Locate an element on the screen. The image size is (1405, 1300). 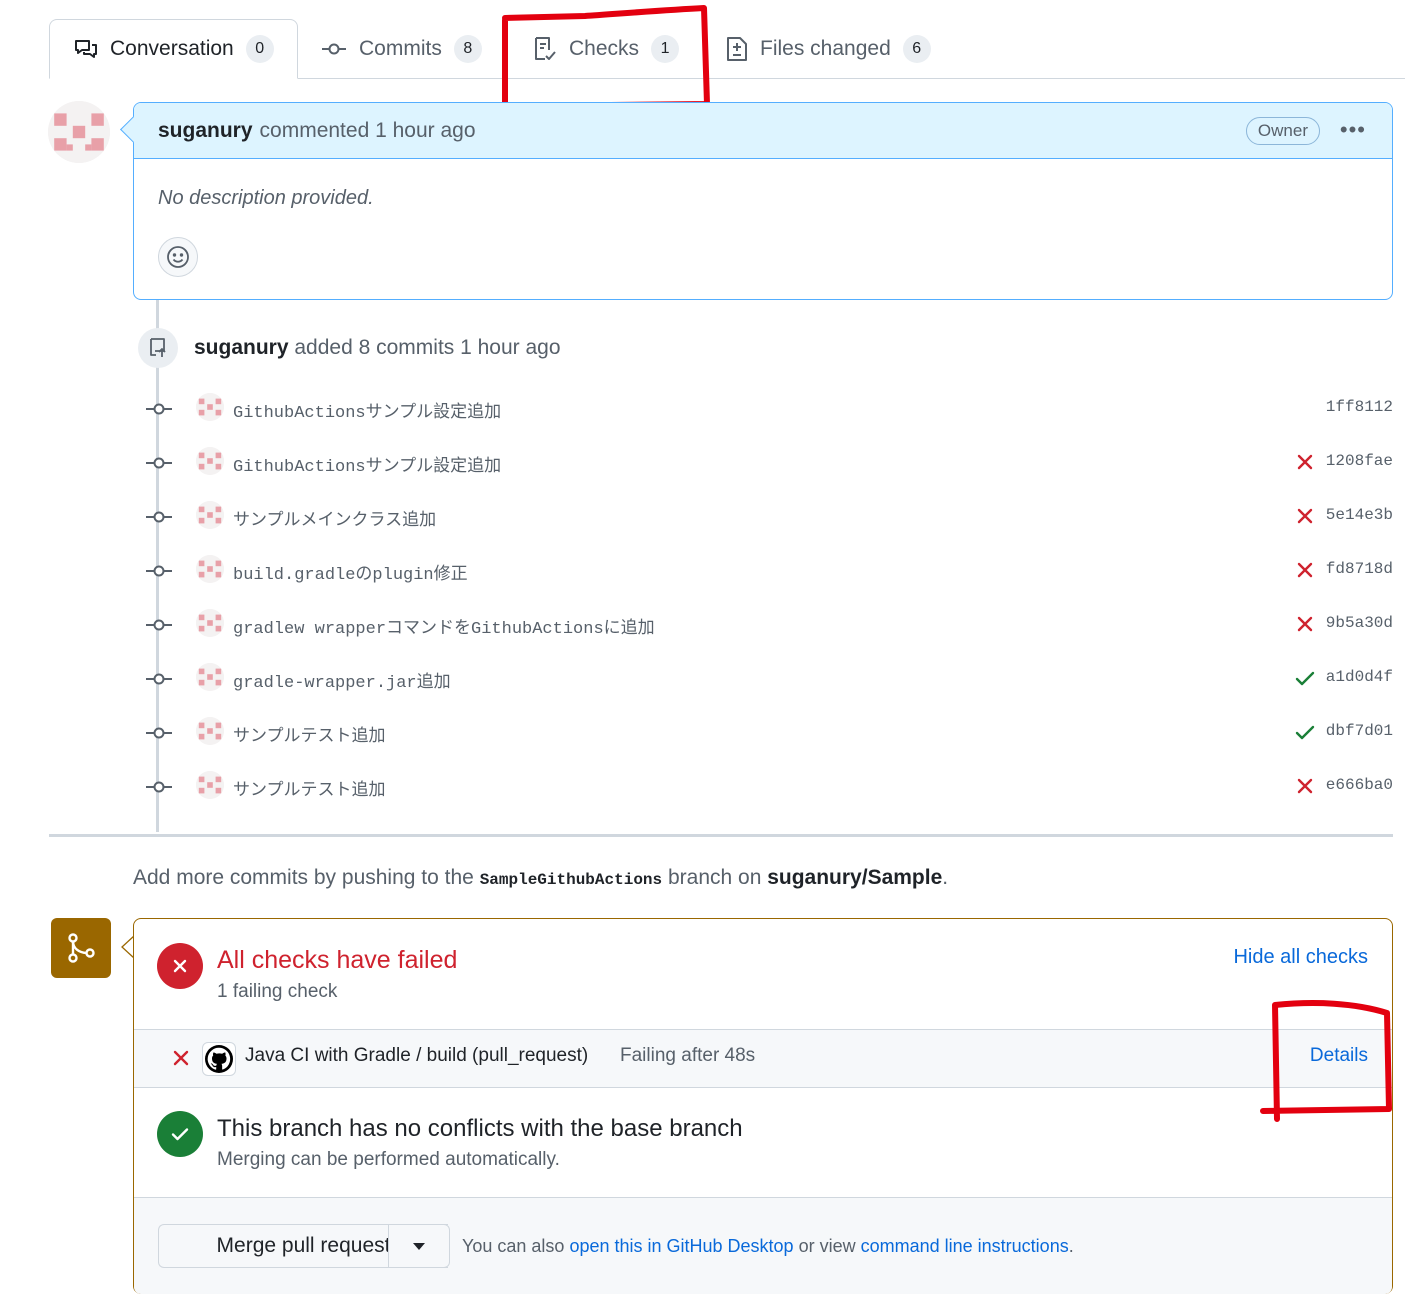
timeline-divider is located at coordinates (721, 835).